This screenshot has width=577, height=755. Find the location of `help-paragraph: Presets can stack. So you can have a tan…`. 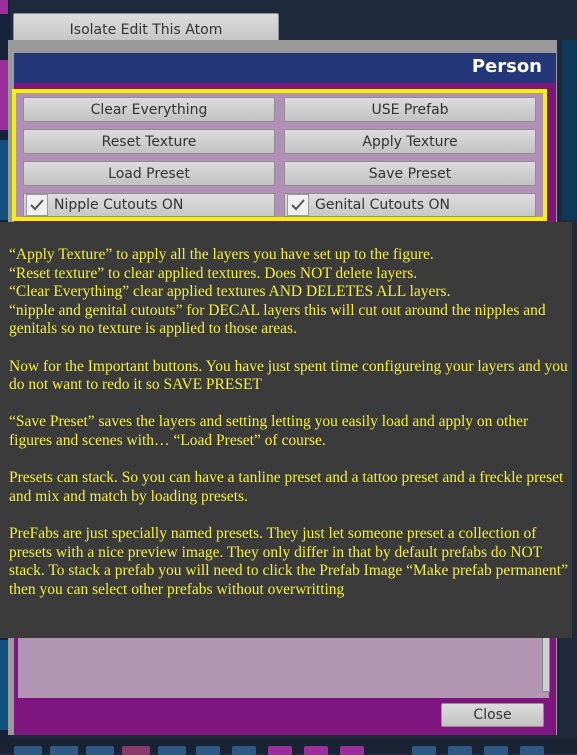

help-paragraph: Presets can stack. So you can have a tan… is located at coordinates (286, 487).